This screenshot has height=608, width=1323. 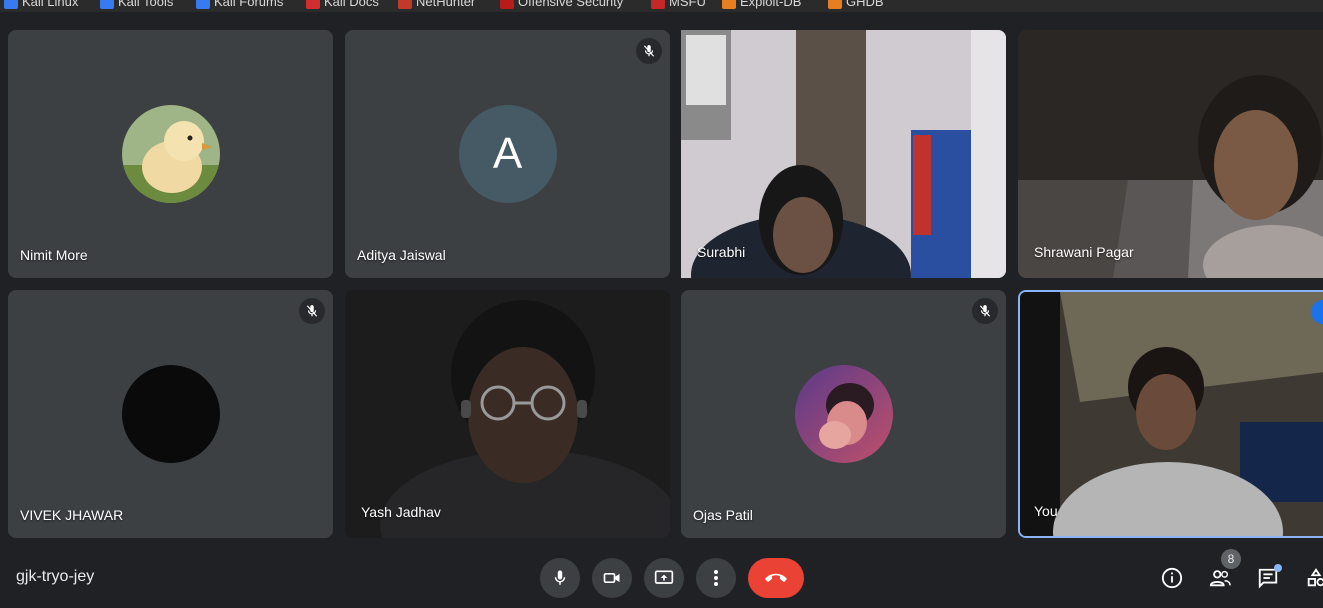 I want to click on bookmark-label: Kali Tools, so click(x=146, y=4).